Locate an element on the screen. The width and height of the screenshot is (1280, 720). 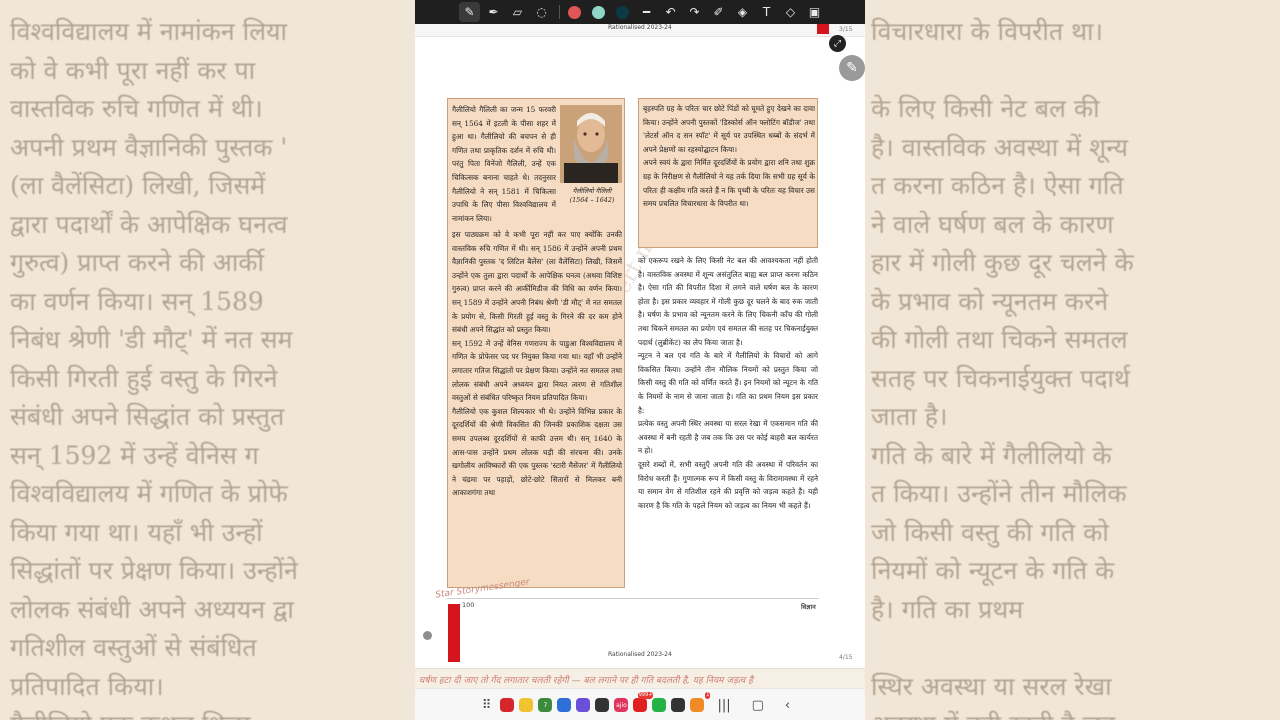
app-label: ajio is located at coordinates (621, 705).